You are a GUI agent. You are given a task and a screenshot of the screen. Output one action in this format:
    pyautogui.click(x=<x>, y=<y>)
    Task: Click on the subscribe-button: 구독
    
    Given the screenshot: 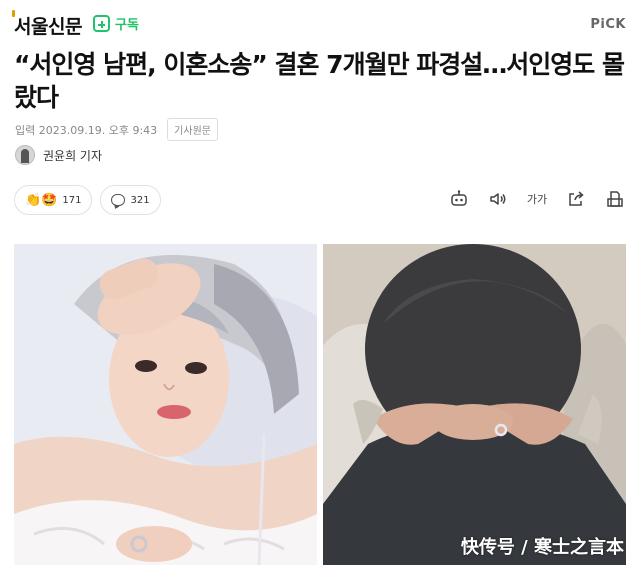 What is the action you would take?
    pyautogui.click(x=116, y=23)
    